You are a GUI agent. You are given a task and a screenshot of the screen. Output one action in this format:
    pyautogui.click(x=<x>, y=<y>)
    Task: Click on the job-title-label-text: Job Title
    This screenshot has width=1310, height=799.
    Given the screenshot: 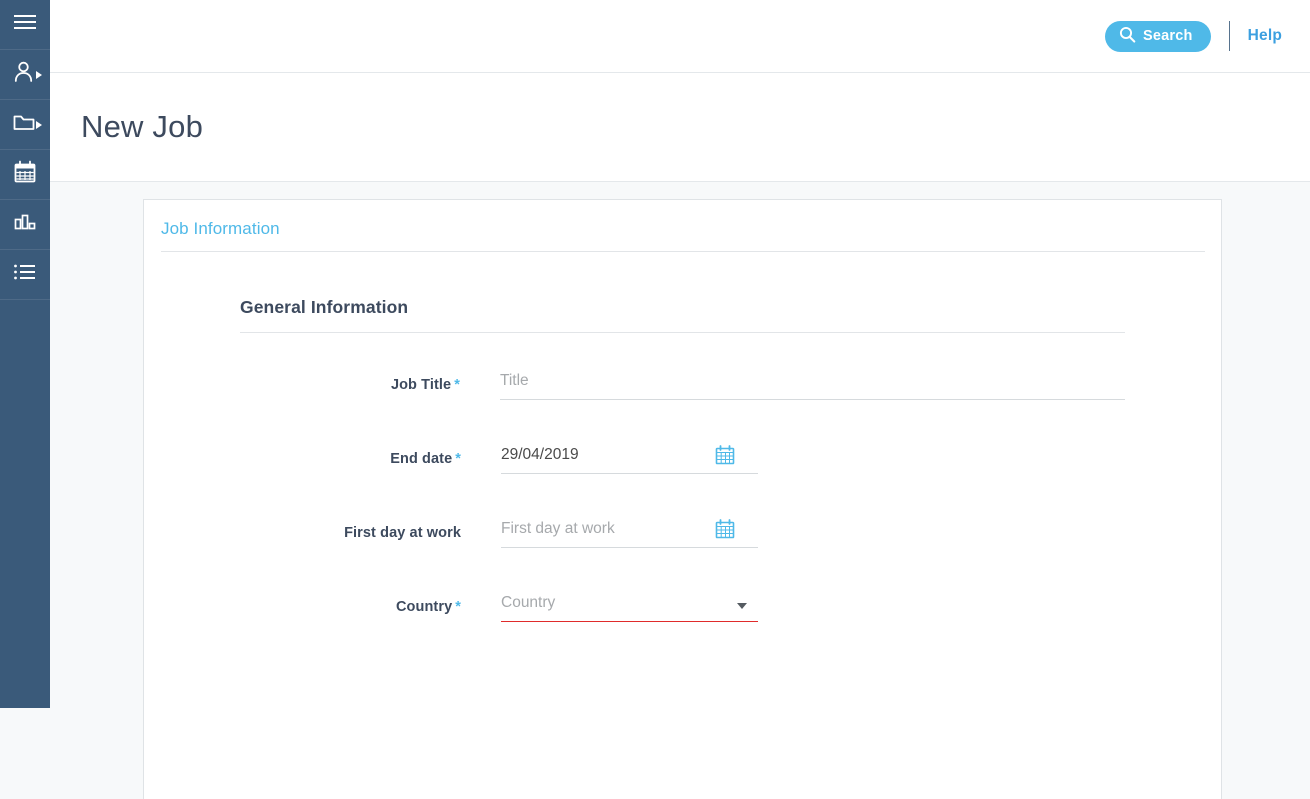 What is the action you would take?
    pyautogui.click(x=421, y=385)
    